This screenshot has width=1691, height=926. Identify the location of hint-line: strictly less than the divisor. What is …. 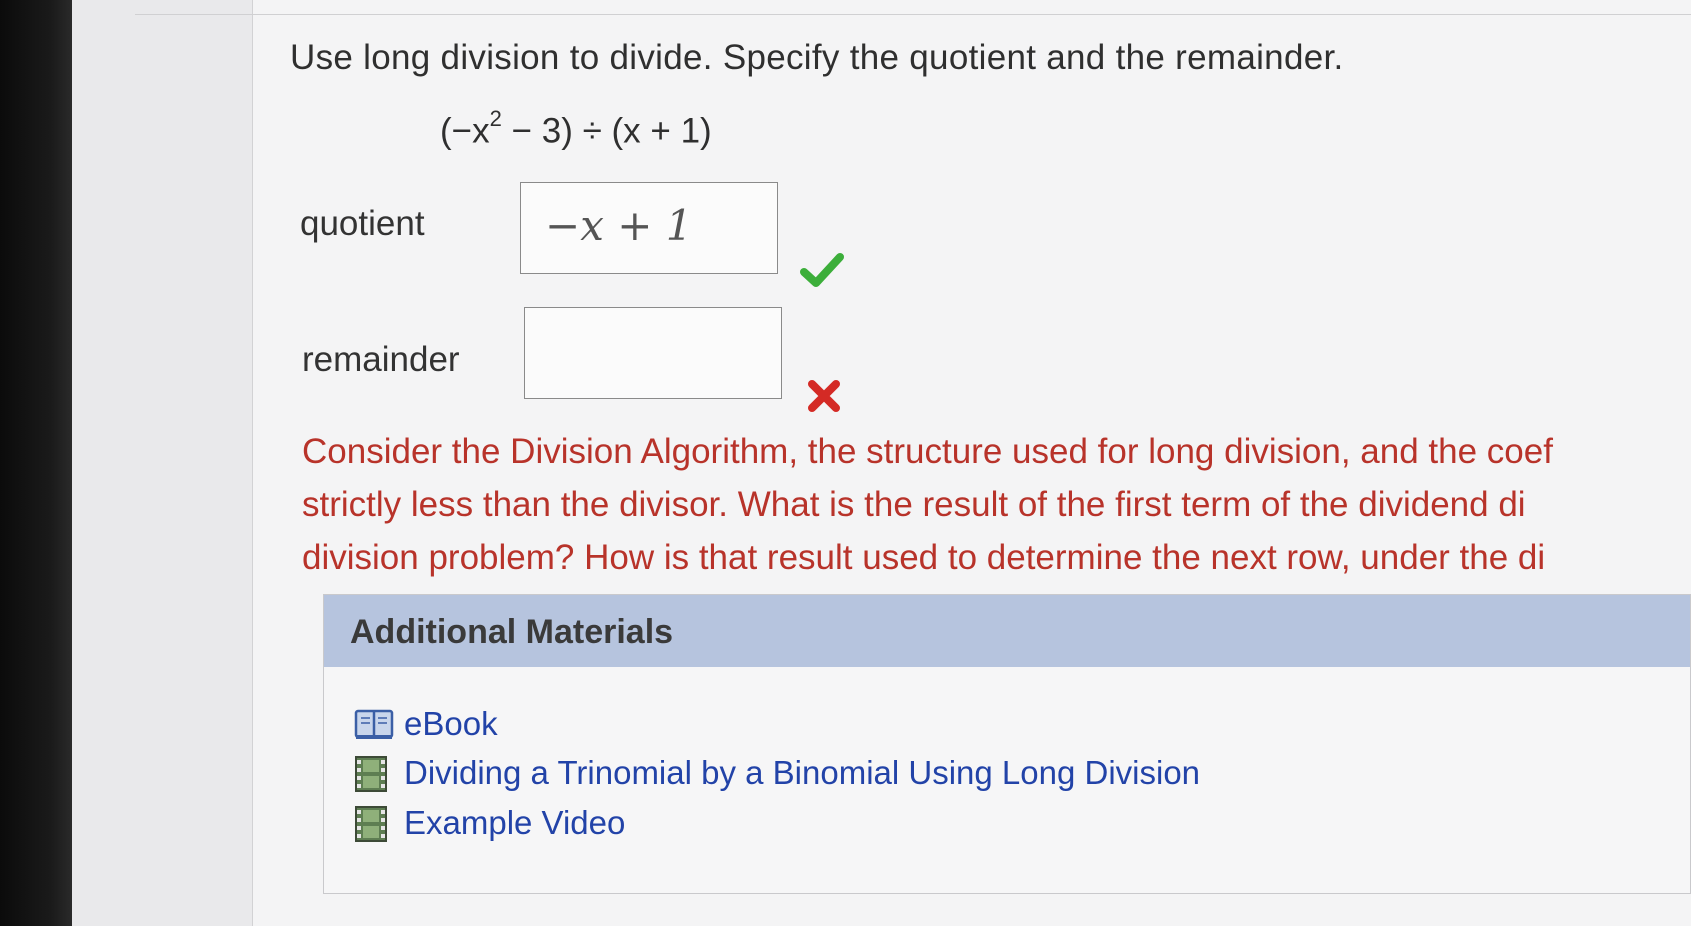
(914, 504).